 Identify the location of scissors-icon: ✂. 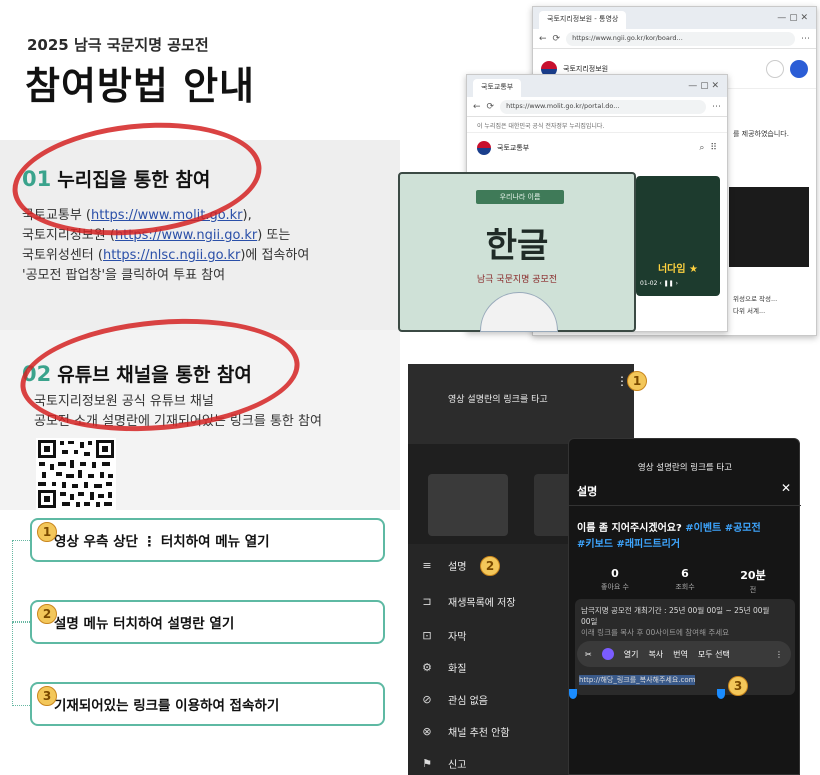
(588, 654).